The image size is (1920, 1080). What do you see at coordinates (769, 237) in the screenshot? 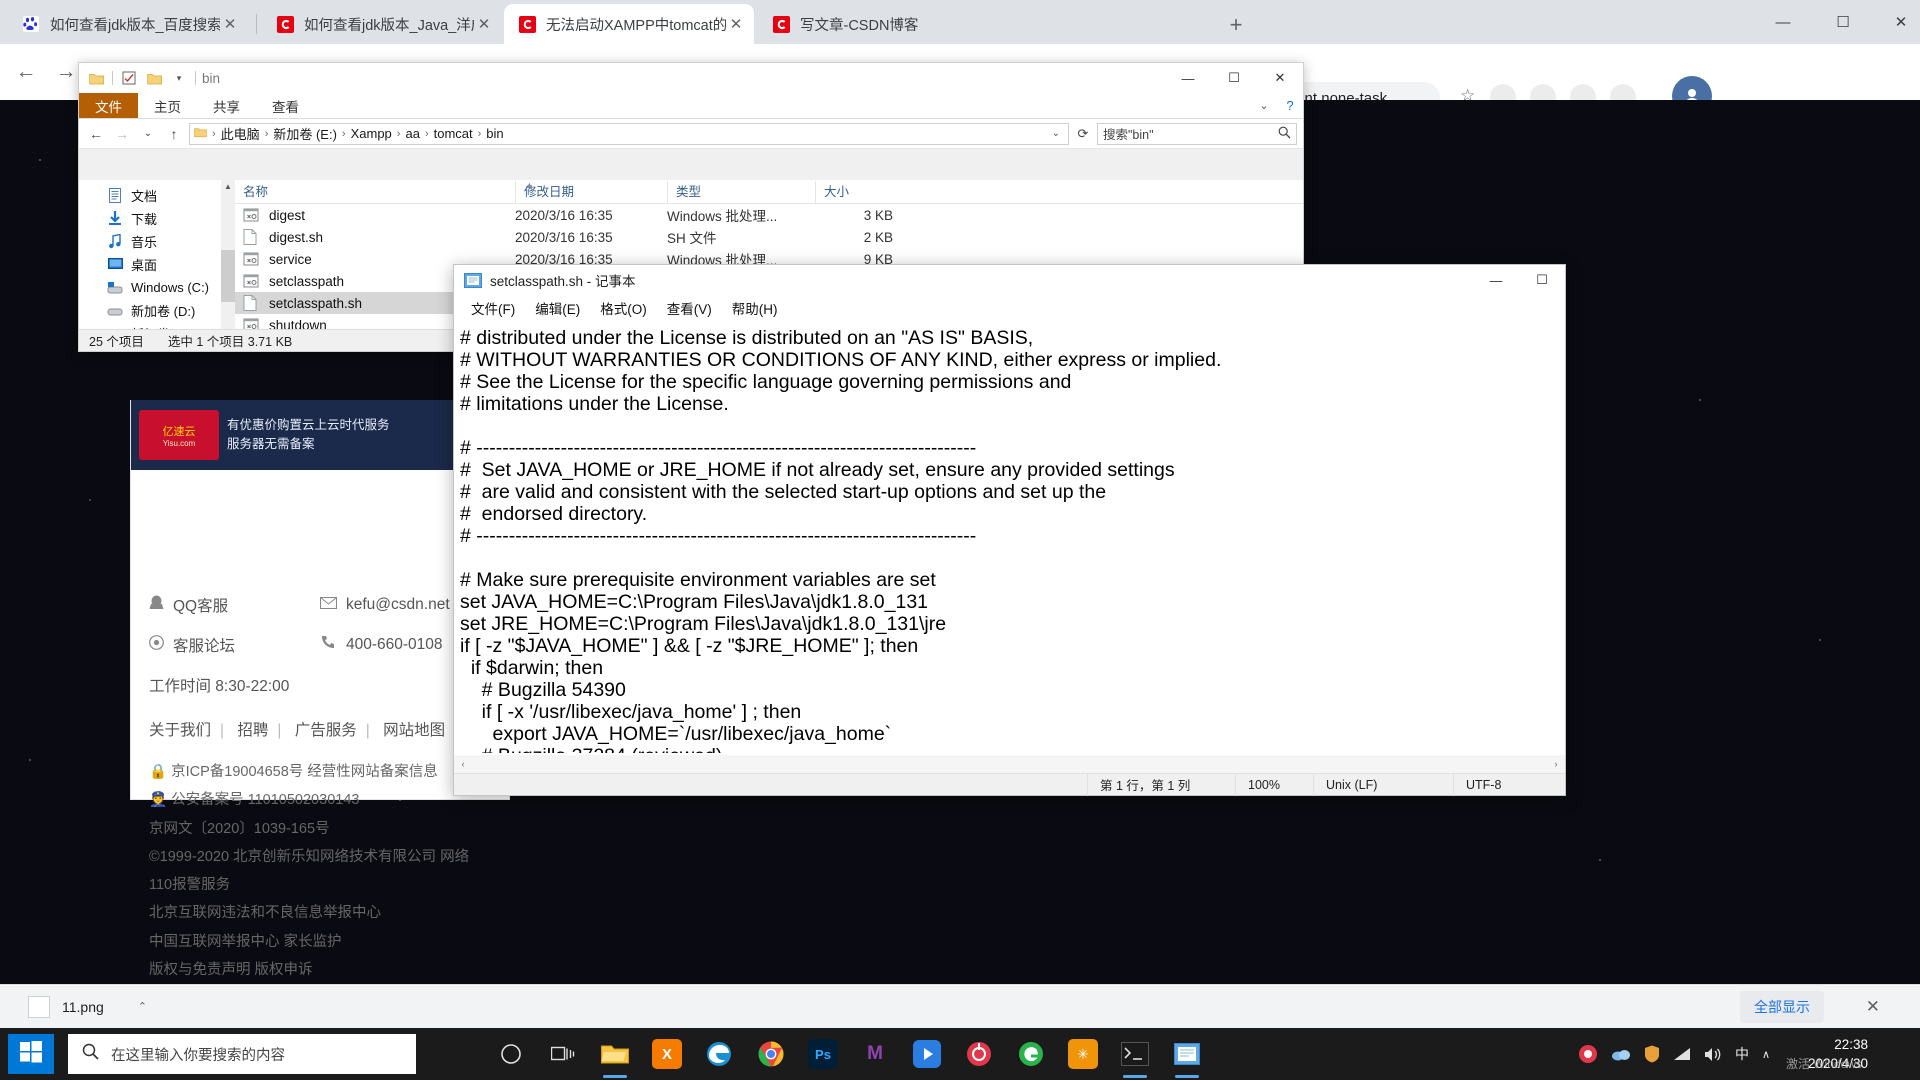
I see `table-row: digest.sh 2020/3/16 16:35 SH 文件 2 KB` at bounding box center [769, 237].